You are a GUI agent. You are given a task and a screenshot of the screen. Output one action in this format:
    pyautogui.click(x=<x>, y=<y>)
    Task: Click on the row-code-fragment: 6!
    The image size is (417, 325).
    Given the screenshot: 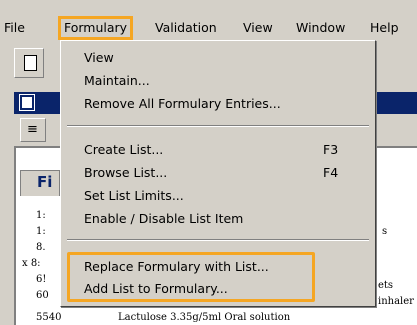 What is the action you would take?
    pyautogui.click(x=41, y=279)
    